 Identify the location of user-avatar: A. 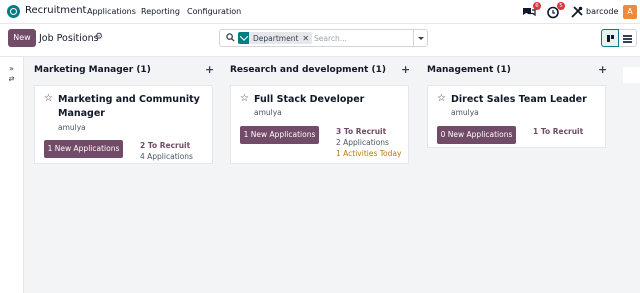
(630, 12).